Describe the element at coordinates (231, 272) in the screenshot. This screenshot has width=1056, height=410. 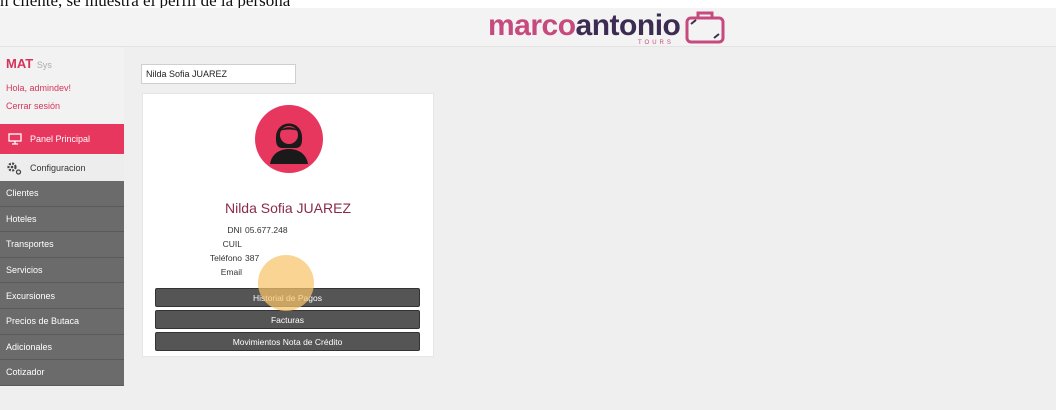
I see `email-label: Email` at that location.